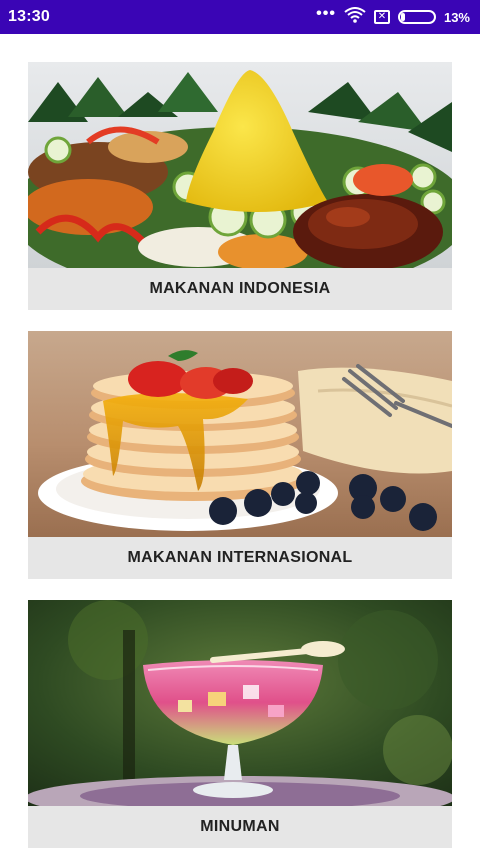 Image resolution: width=480 pixels, height=854 pixels. I want to click on wifi-icon, so click(355, 17).